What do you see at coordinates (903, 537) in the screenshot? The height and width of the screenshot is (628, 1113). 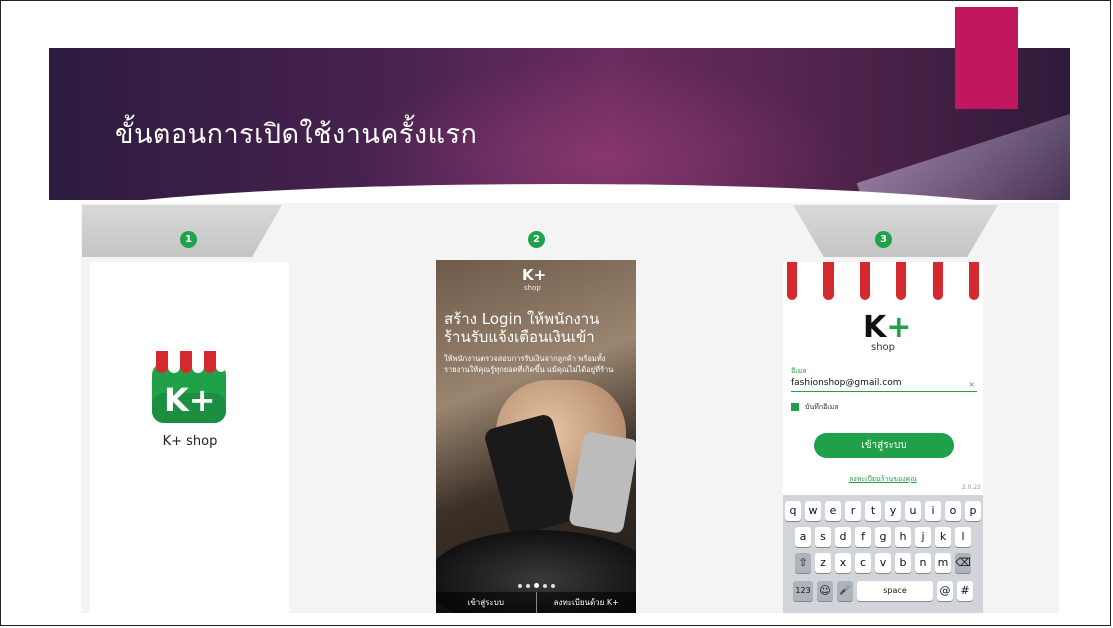 I see `key-h: h` at bounding box center [903, 537].